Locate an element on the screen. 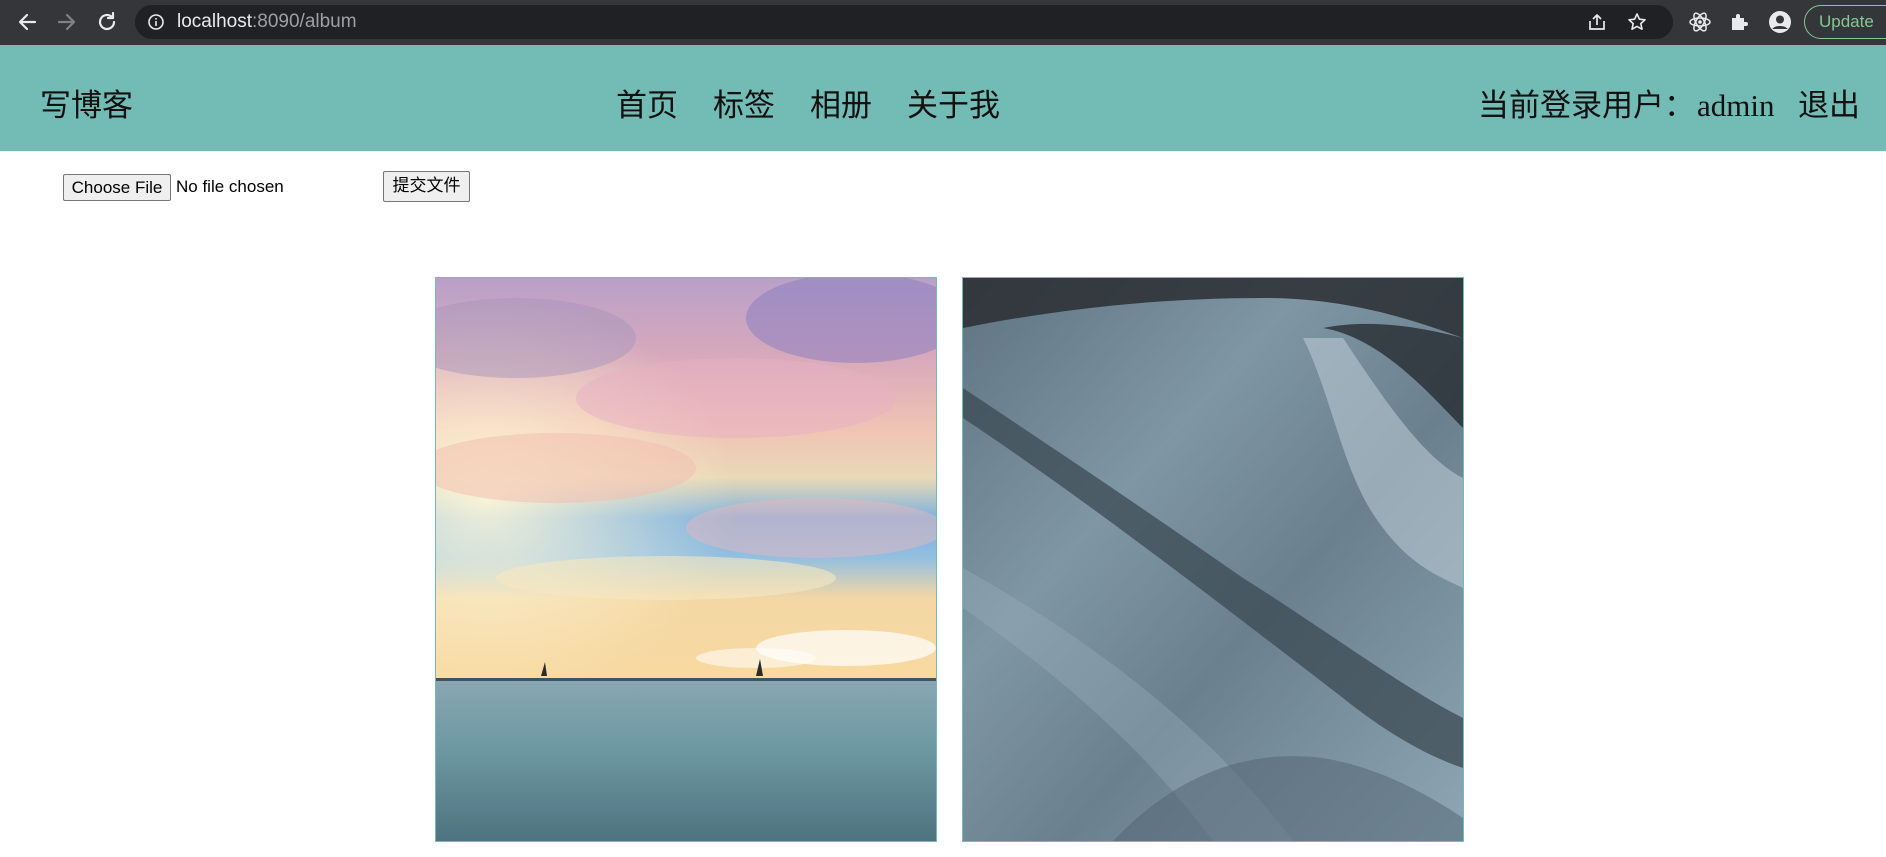  address-bar: localhost:8090/album is located at coordinates (904, 22).